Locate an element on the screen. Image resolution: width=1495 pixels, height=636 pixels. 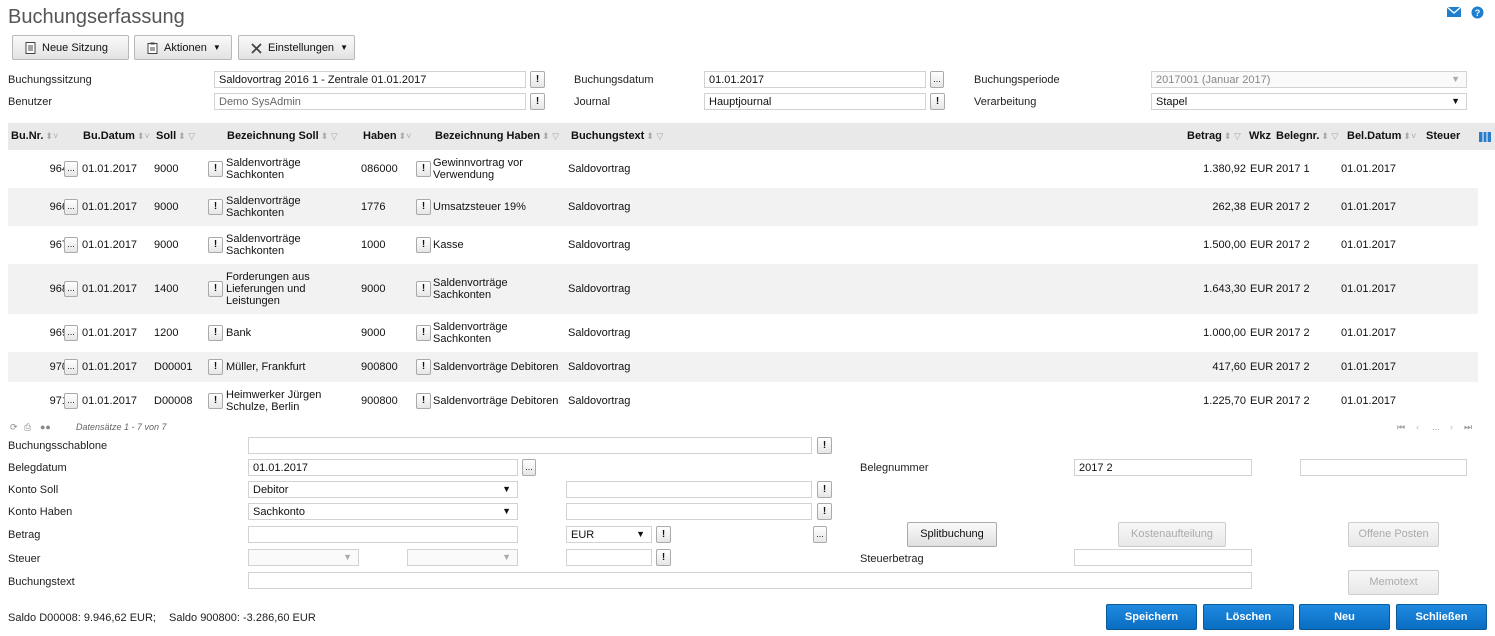
grid-options-icon: ●● is located at coordinates (45, 427).